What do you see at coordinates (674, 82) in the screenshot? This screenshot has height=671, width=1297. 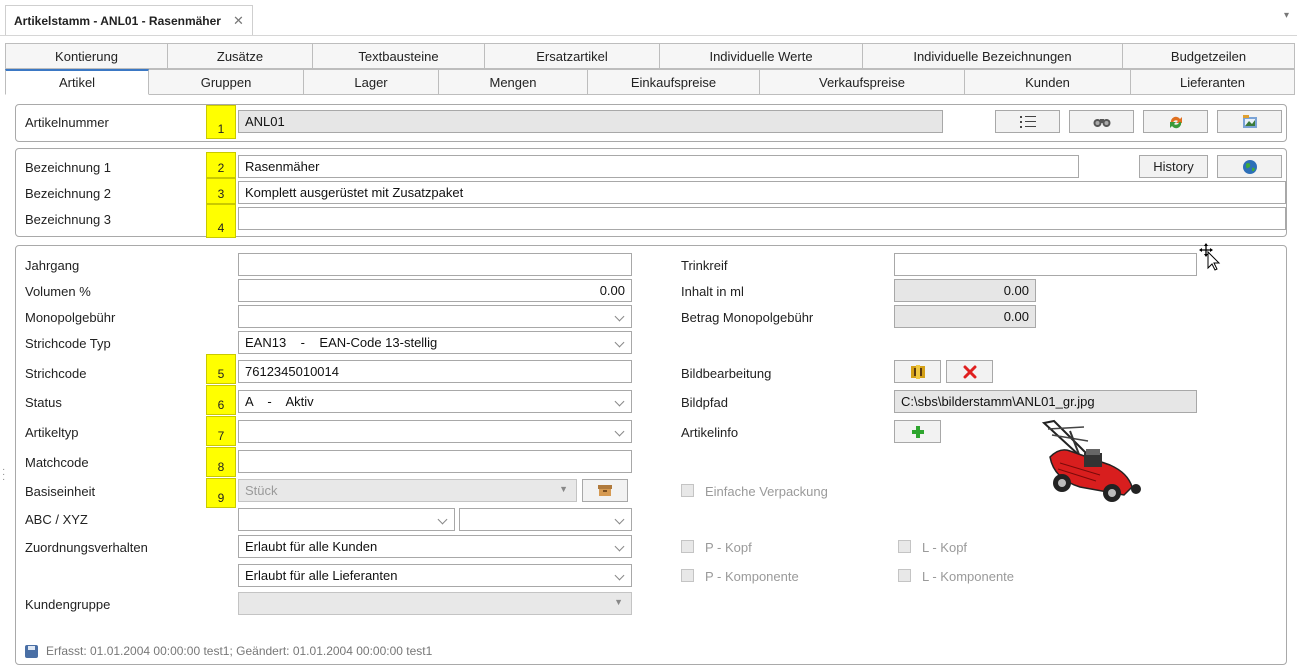 I see `tab-einkaufspreise: Einkaufspreise` at bounding box center [674, 82].